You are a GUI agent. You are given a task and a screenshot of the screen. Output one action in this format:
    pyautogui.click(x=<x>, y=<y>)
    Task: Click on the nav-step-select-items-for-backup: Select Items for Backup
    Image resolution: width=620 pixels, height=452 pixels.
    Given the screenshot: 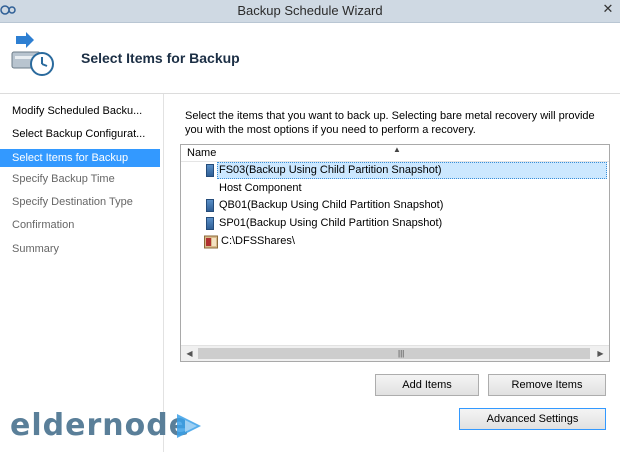 What is the action you would take?
    pyautogui.click(x=80, y=158)
    